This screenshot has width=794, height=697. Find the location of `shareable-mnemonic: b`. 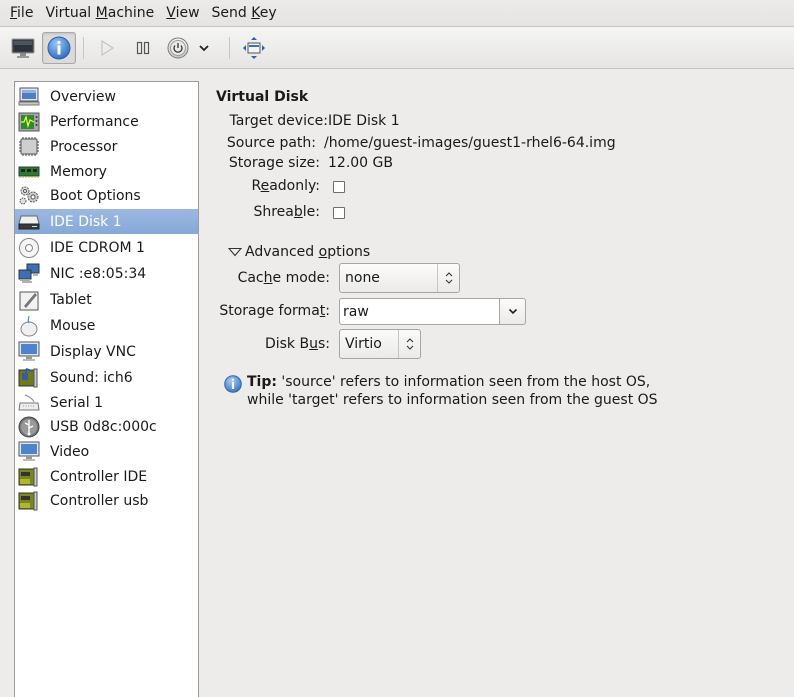

shareable-mnemonic: b is located at coordinates (298, 212).